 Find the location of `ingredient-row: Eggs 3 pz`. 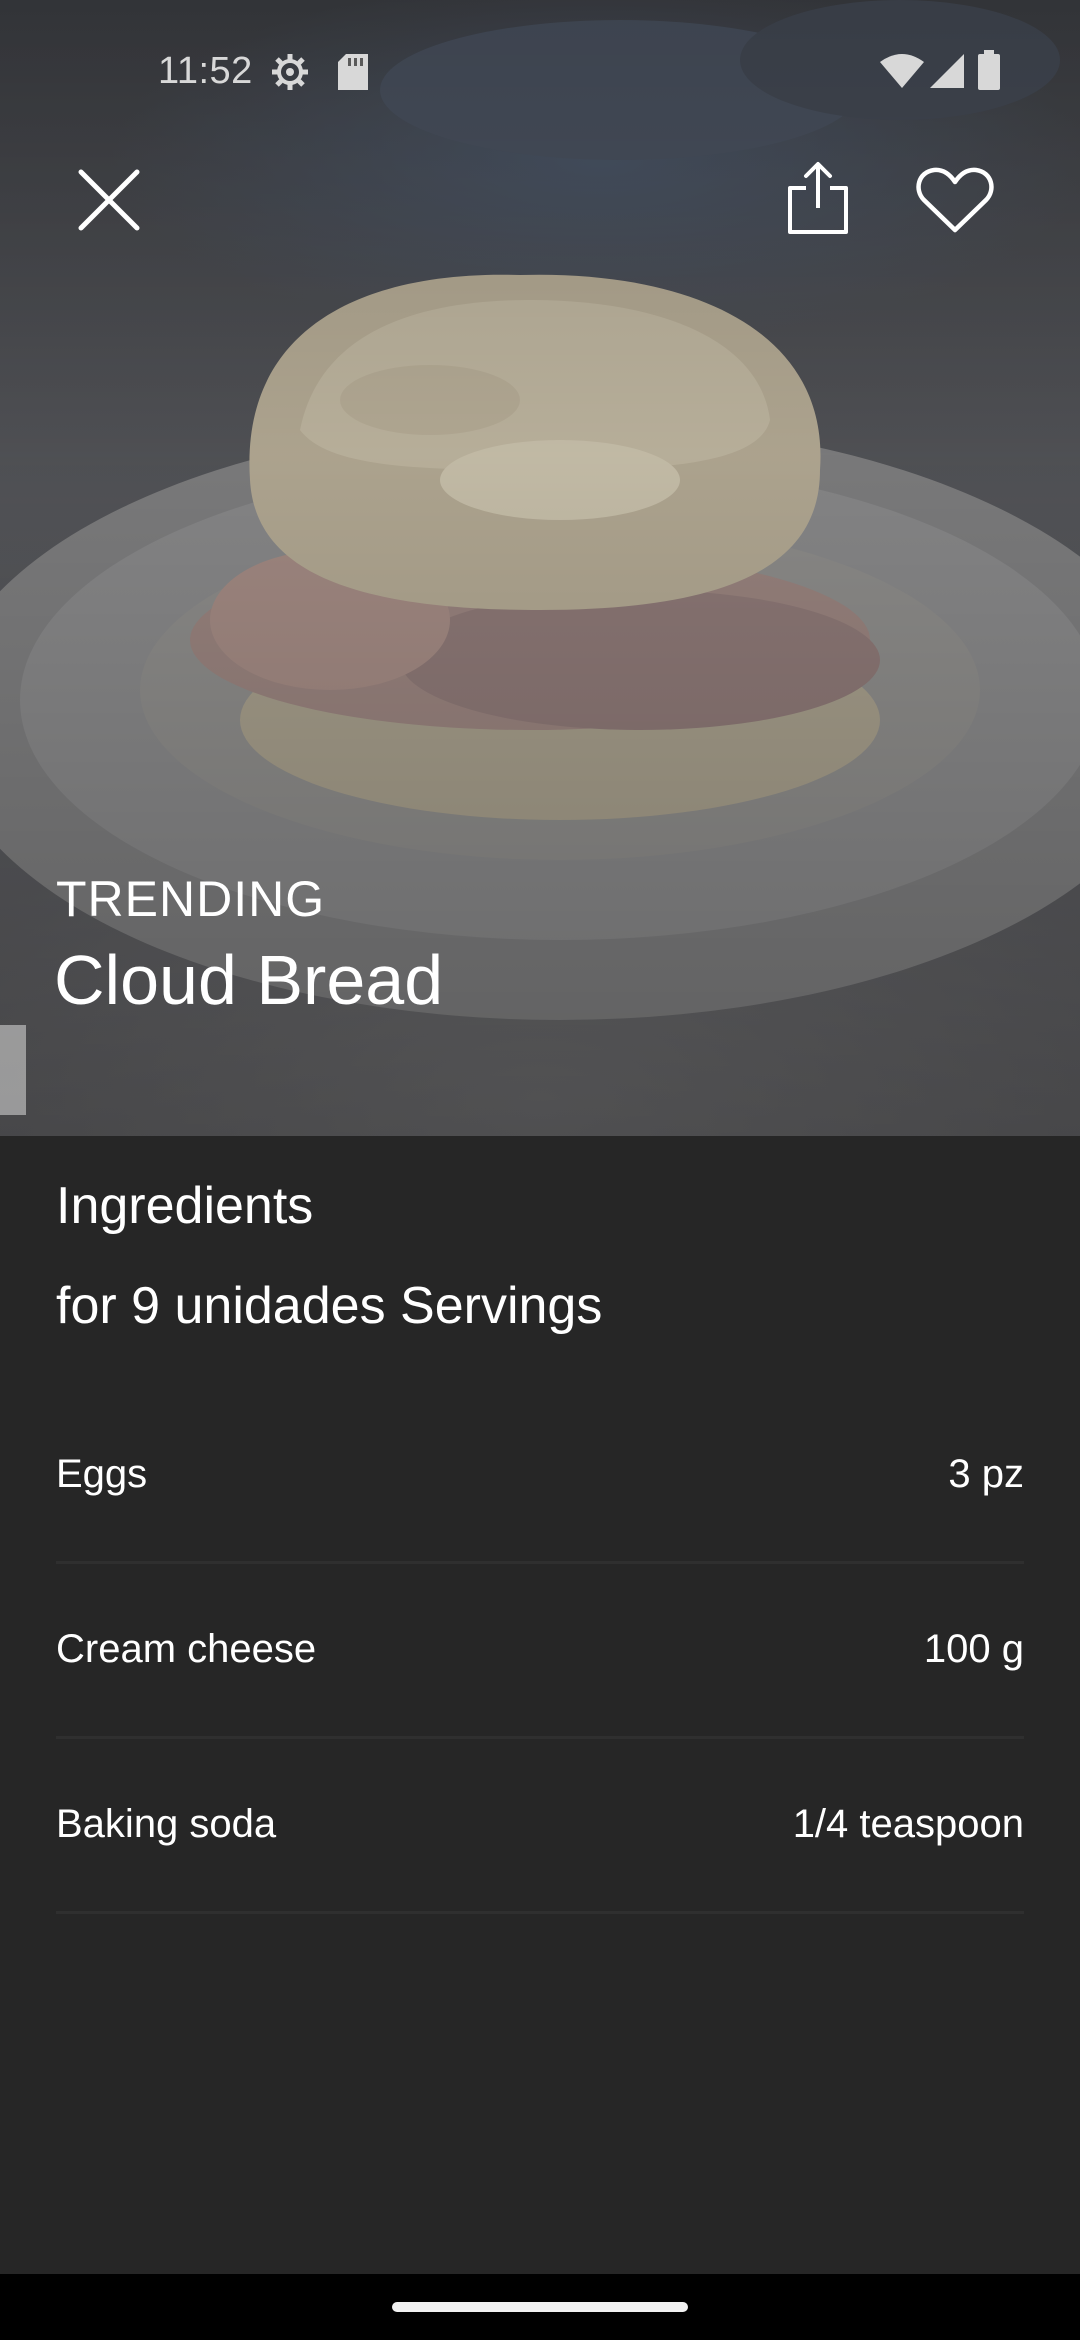

ingredient-row: Eggs 3 pz is located at coordinates (540, 1475).